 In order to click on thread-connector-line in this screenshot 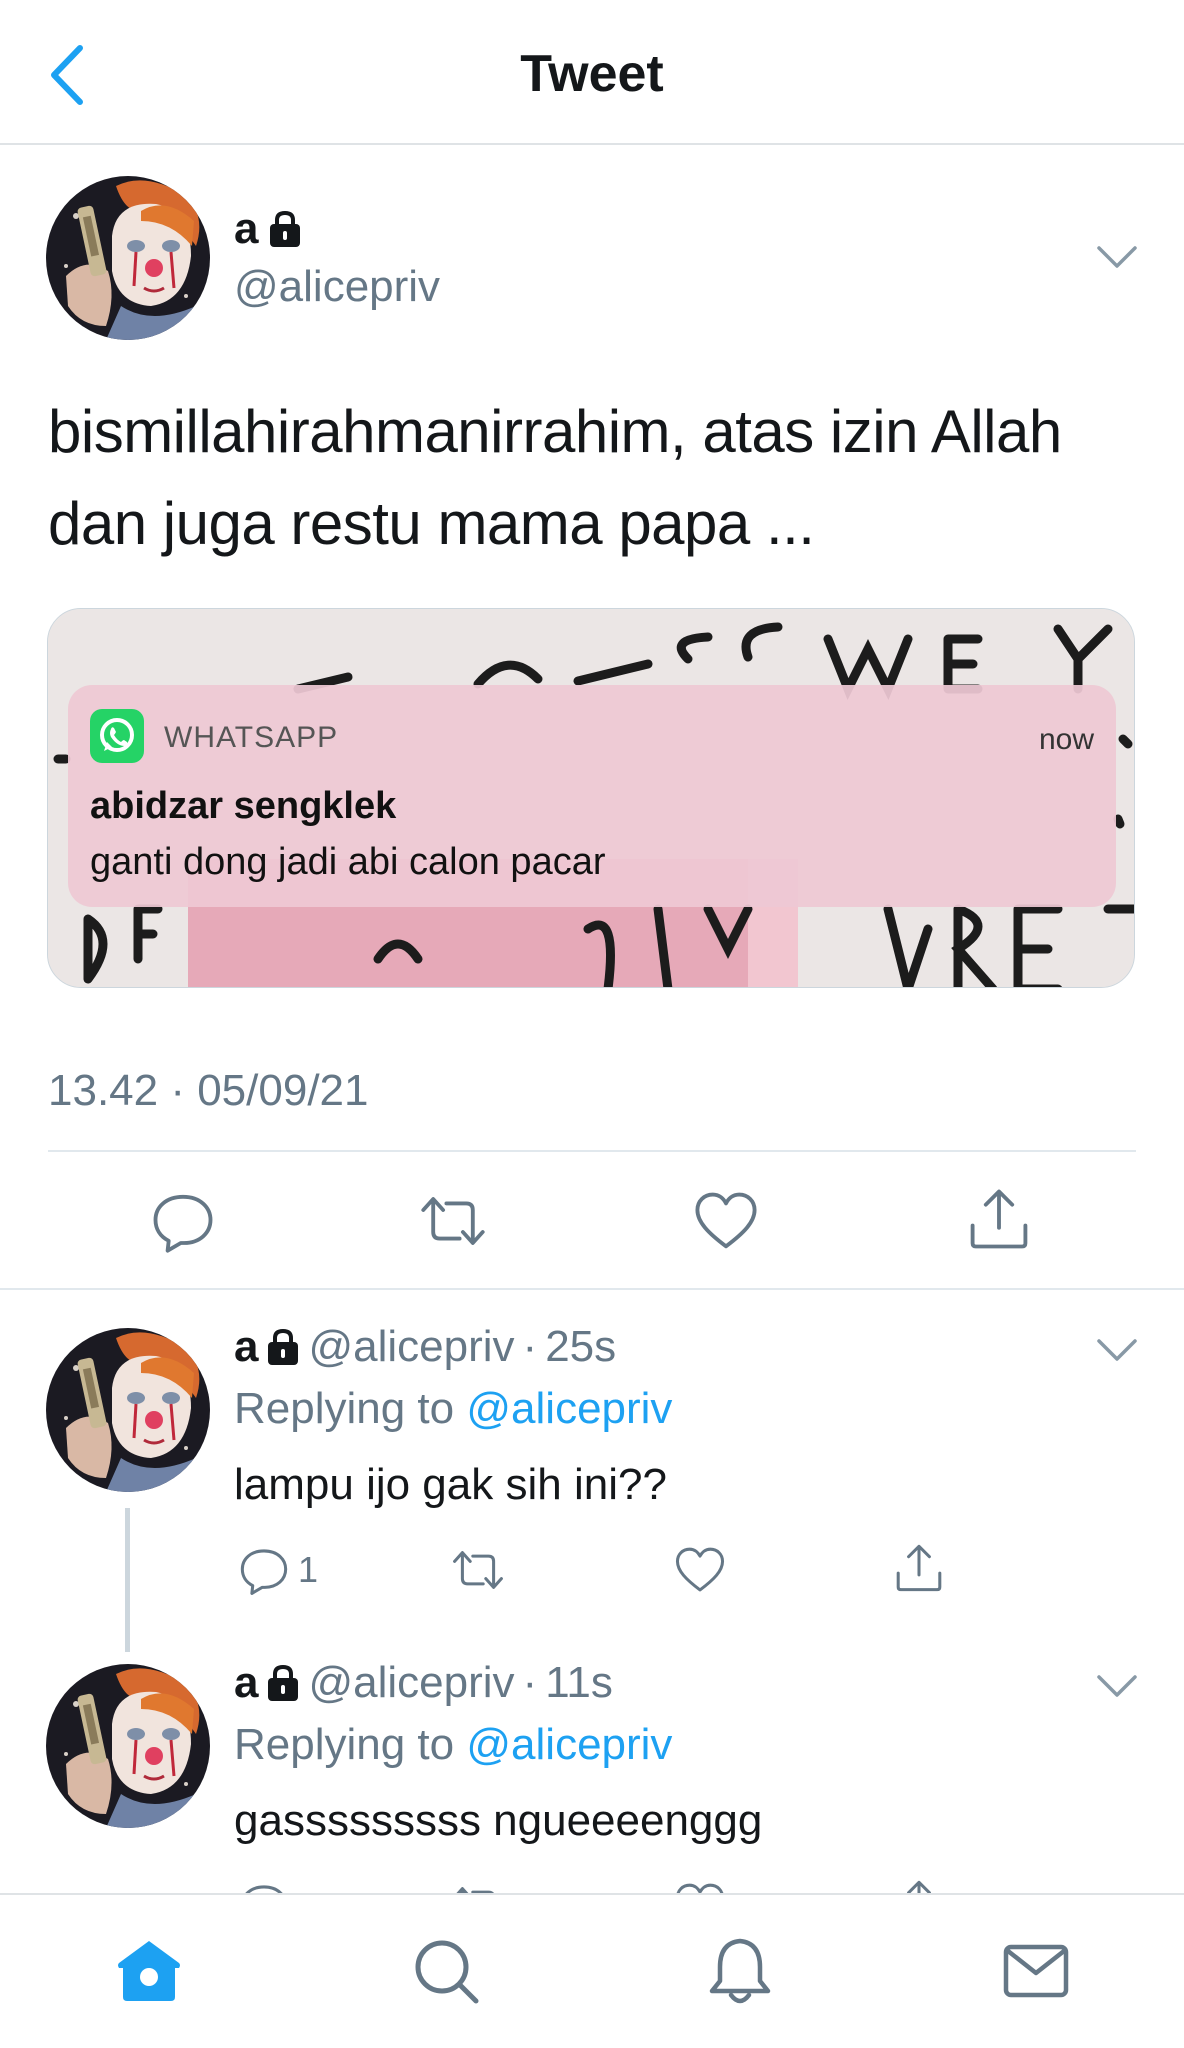, I will do `click(127, 1580)`.